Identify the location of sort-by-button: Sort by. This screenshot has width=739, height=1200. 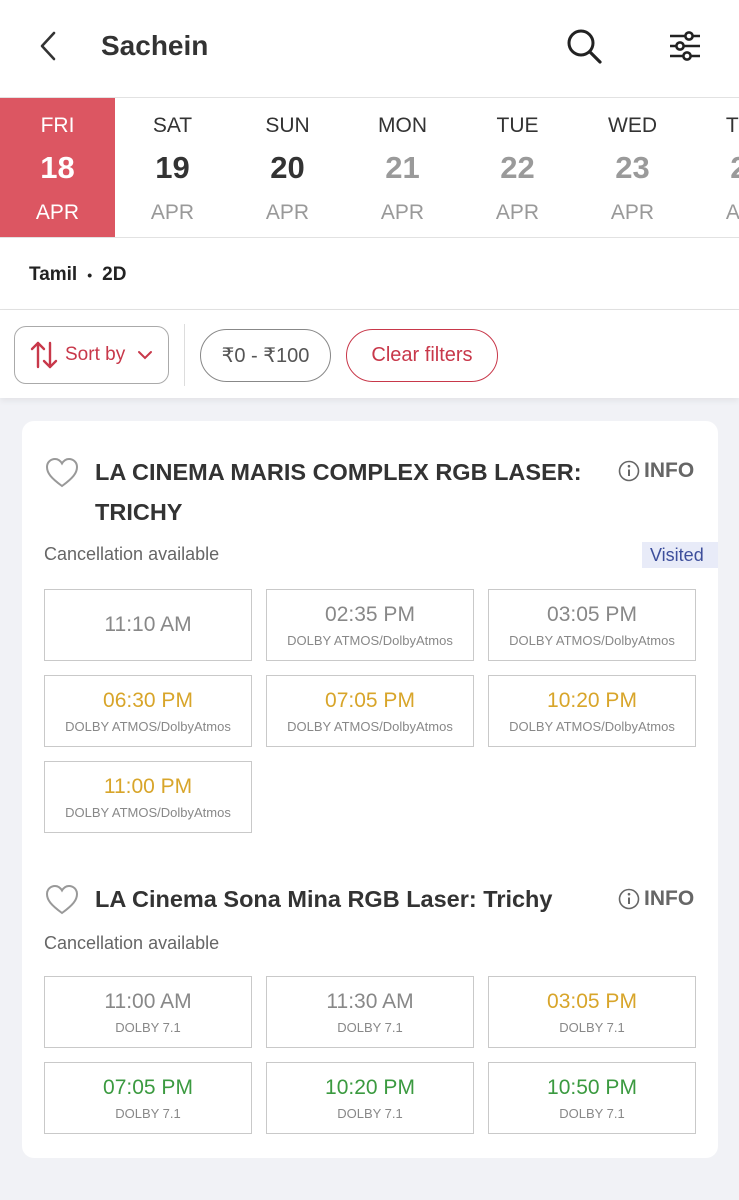
(91, 355).